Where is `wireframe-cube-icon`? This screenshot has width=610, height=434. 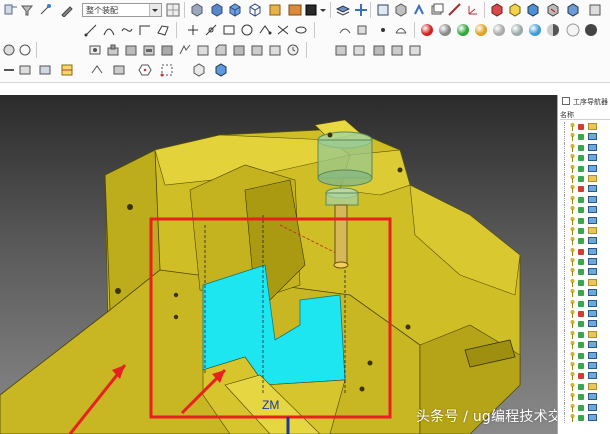
wireframe-cube-icon is located at coordinates (255, 10).